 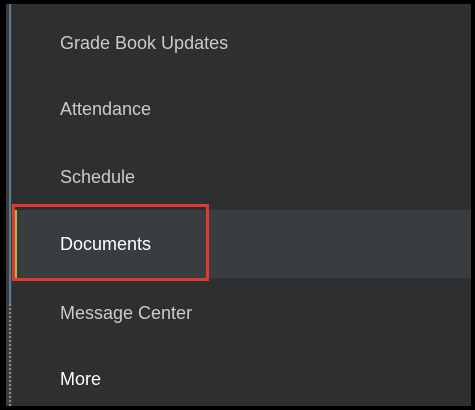 What do you see at coordinates (144, 42) in the screenshot?
I see `sidebar-item-label: Grade Book Updates` at bounding box center [144, 42].